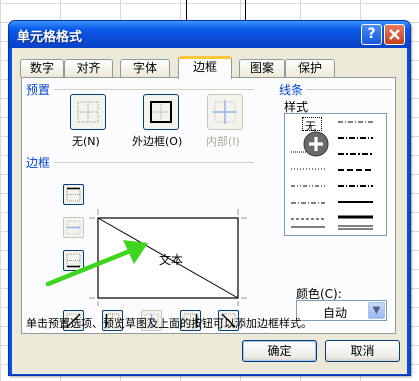 This screenshot has width=419, height=381. I want to click on help-button: ?, so click(371, 34).